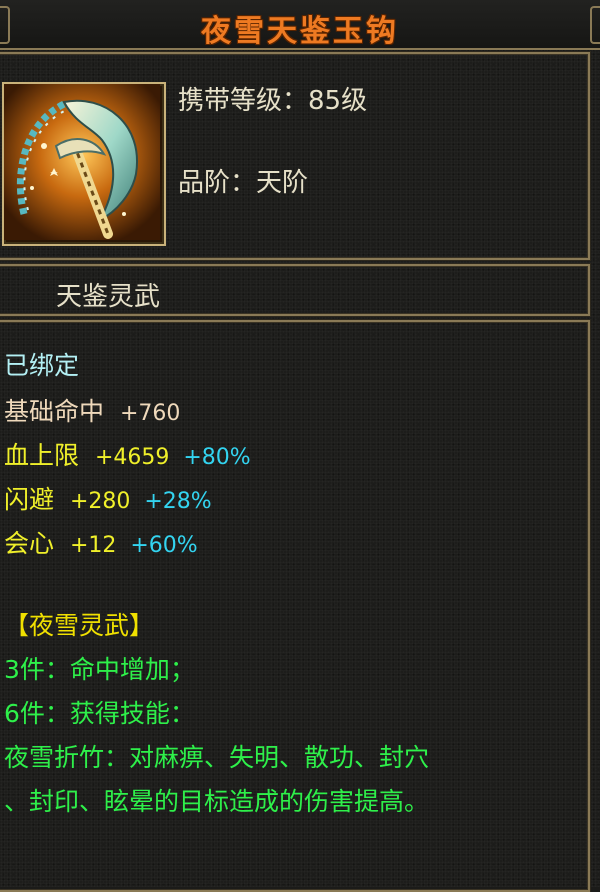 This screenshot has height=892, width=600. What do you see at coordinates (42, 455) in the screenshot?
I see `stat-name: 血上限` at bounding box center [42, 455].